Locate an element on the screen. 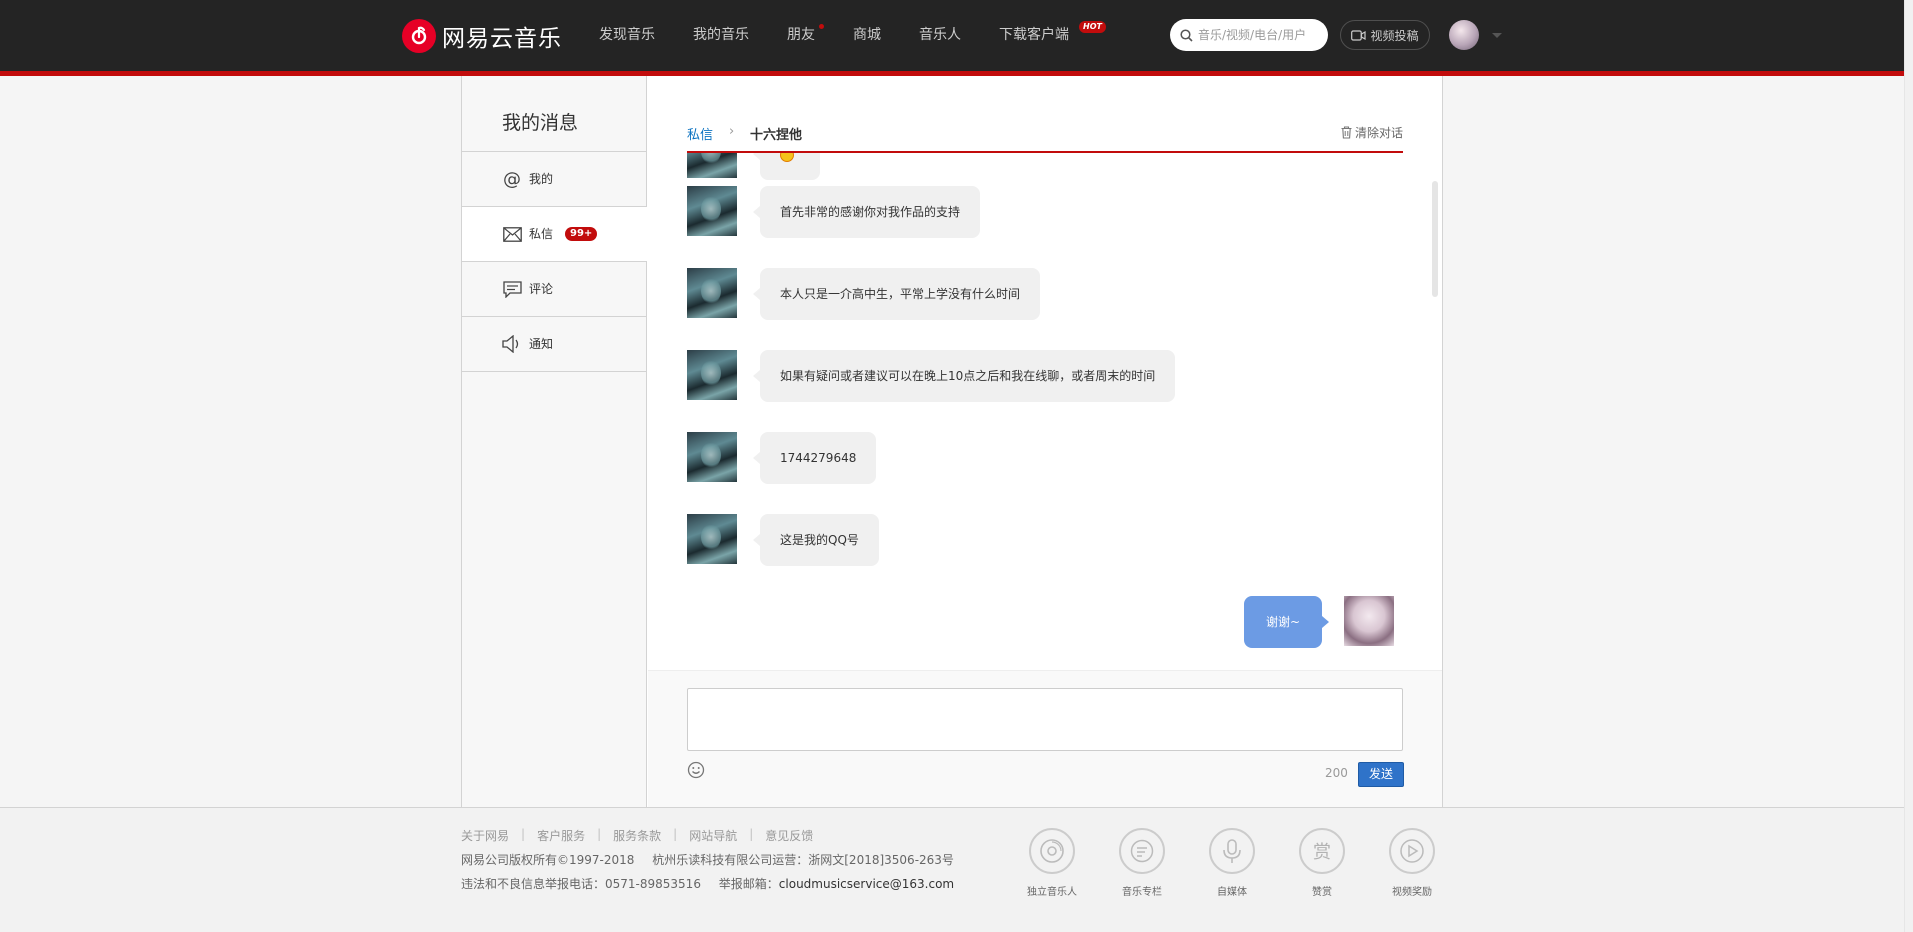 Image resolution: width=1913 pixels, height=932 pixels. netease-logo-icon is located at coordinates (419, 36).